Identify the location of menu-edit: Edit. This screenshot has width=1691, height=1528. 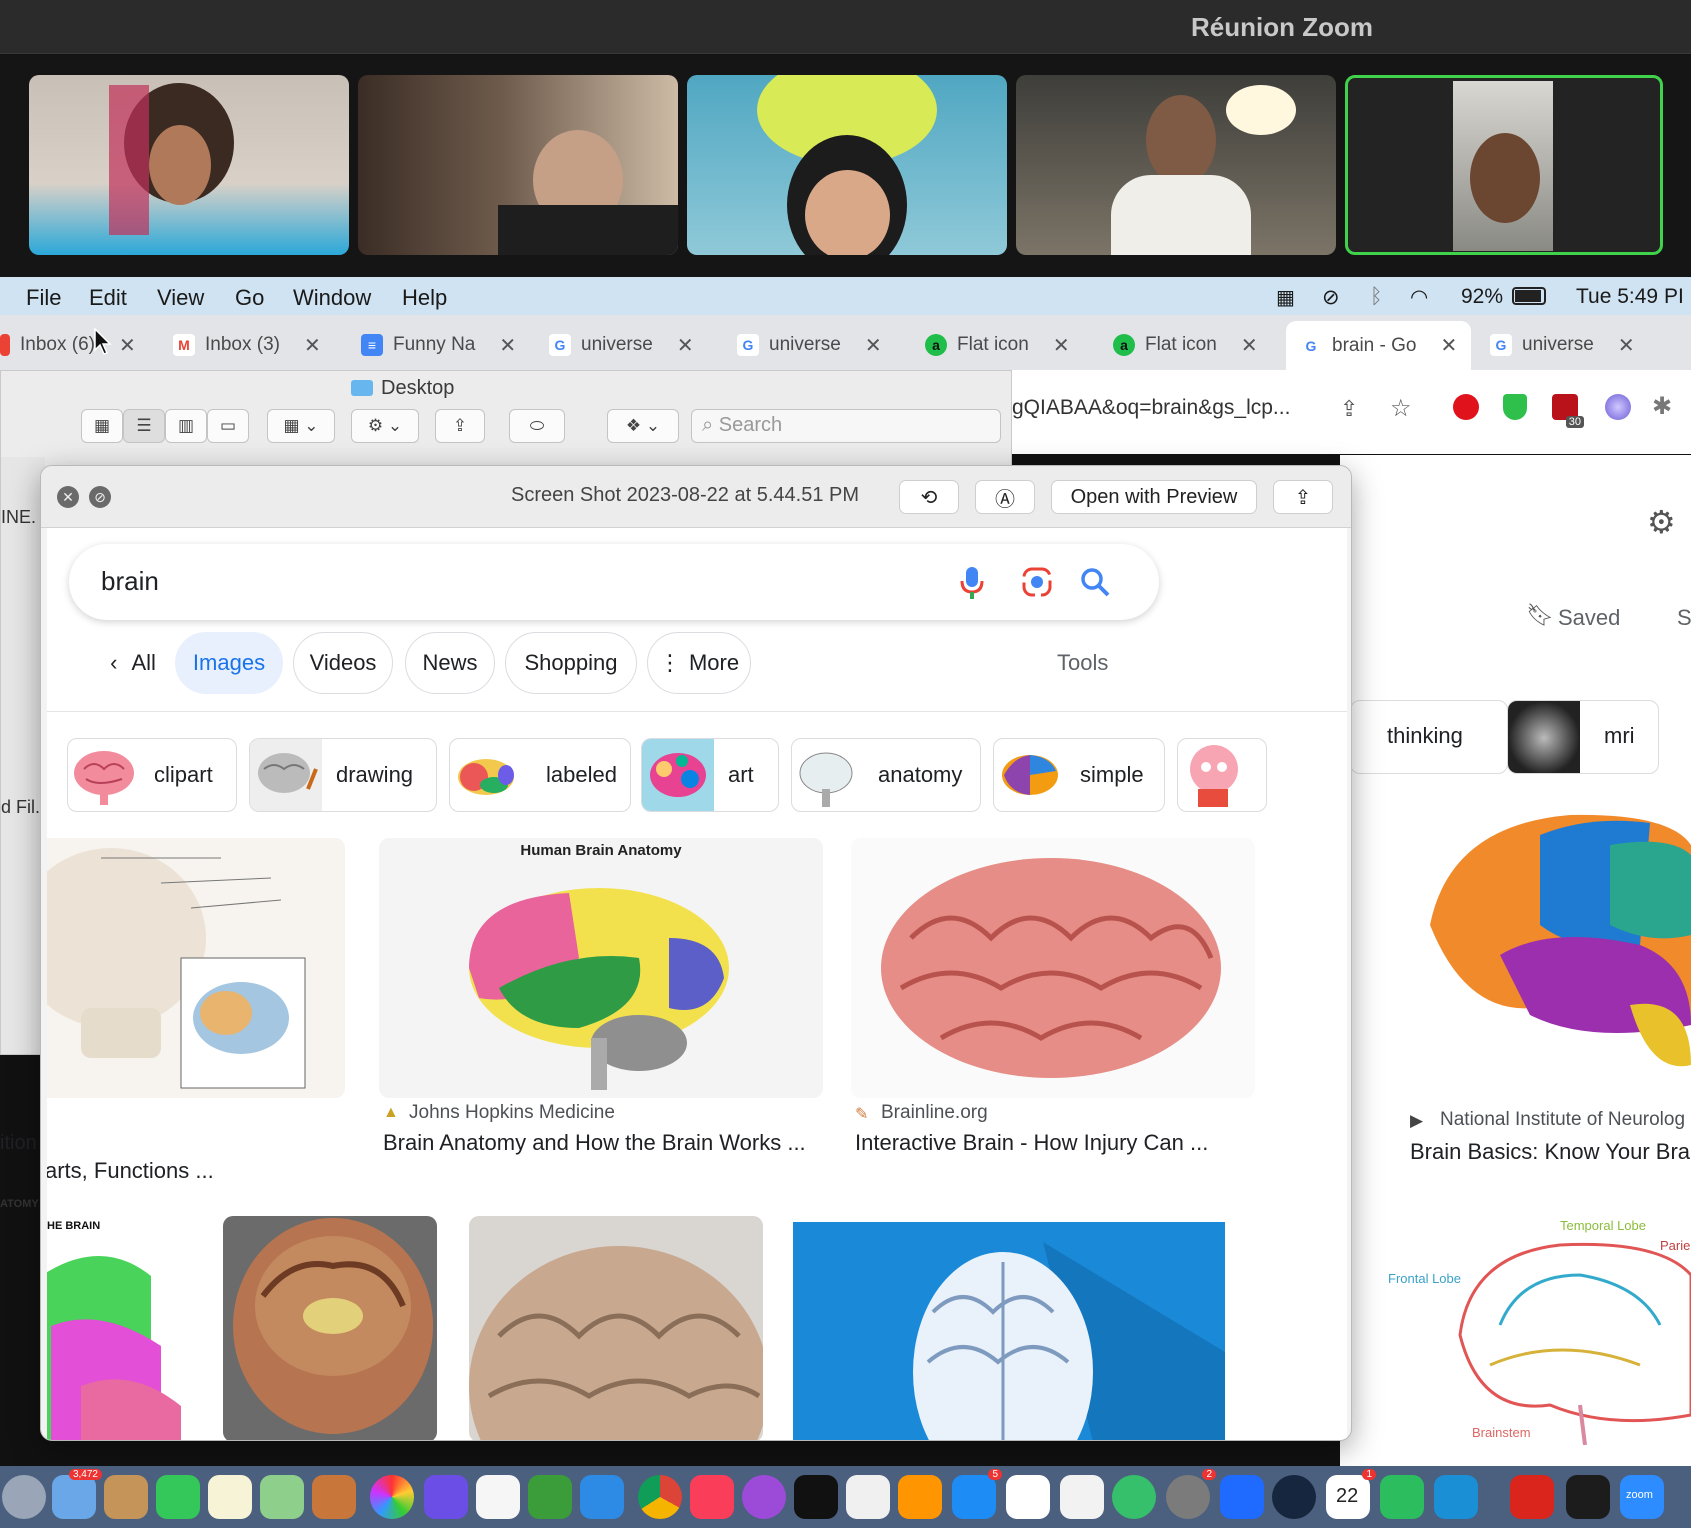
(108, 298).